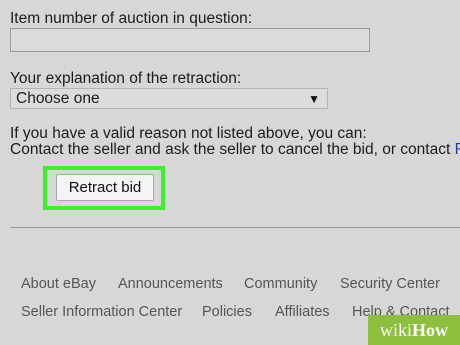 The width and height of the screenshot is (460, 345). Describe the element at coordinates (280, 284) in the screenshot. I see `footer-link-community: Community` at that location.